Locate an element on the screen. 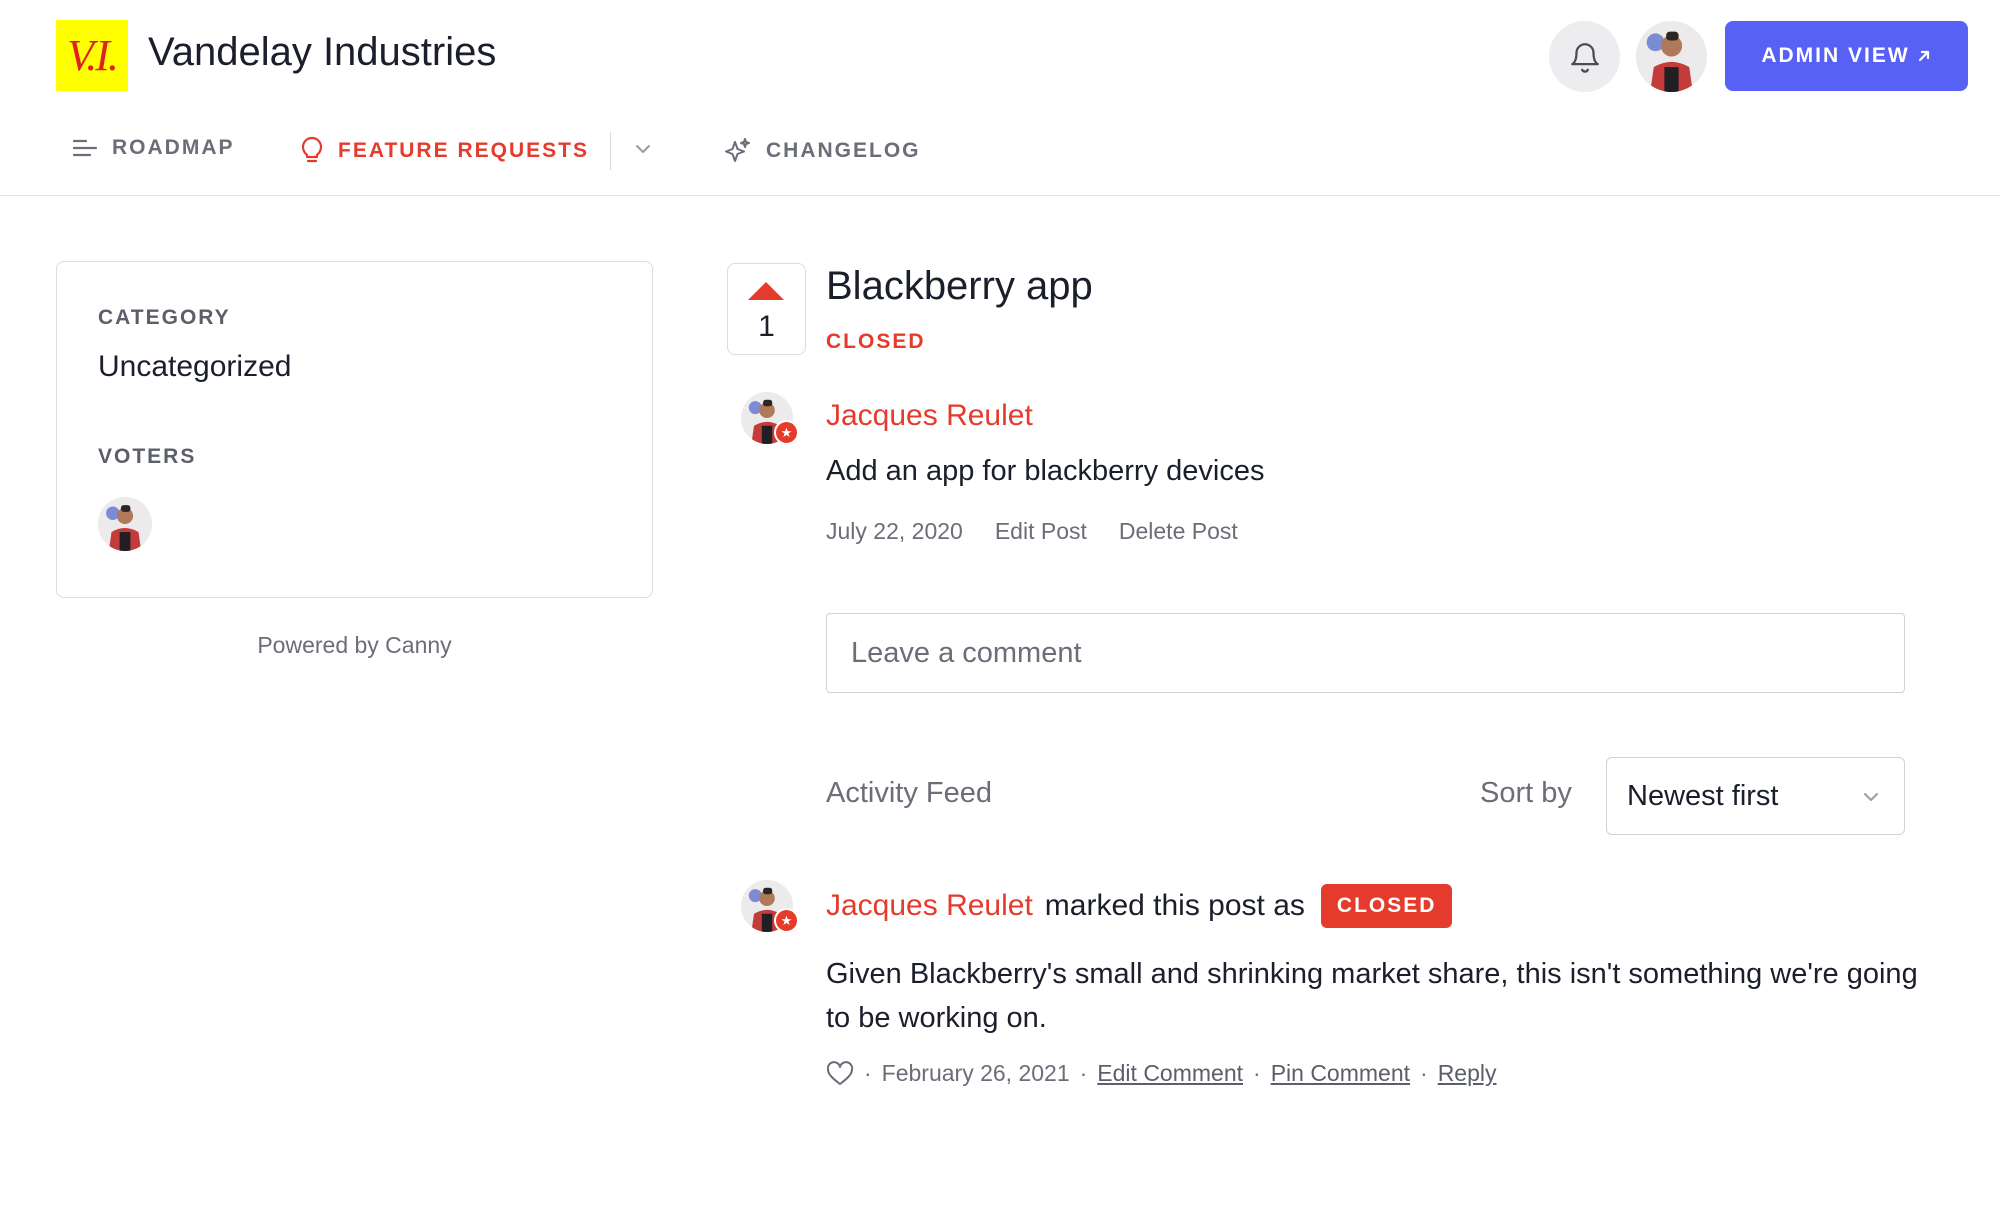 The image size is (2000, 1207). post-body: Add an app for blackberry devices is located at coordinates (1045, 471).